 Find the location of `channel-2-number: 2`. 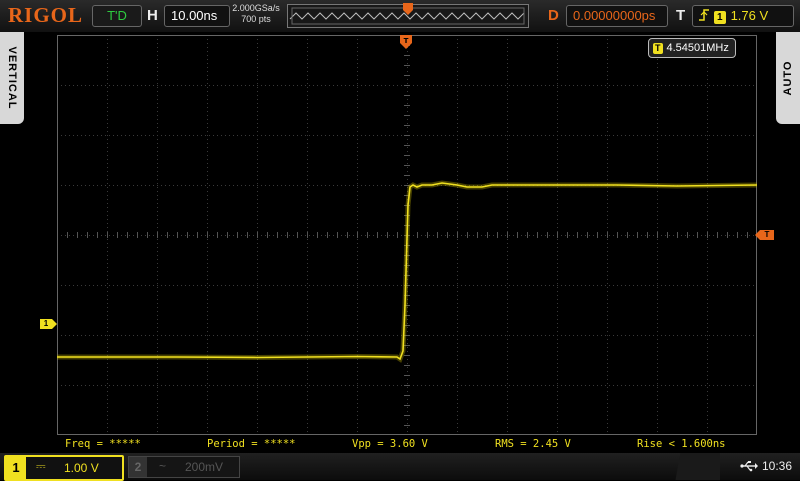

channel-2-number: 2 is located at coordinates (138, 467).